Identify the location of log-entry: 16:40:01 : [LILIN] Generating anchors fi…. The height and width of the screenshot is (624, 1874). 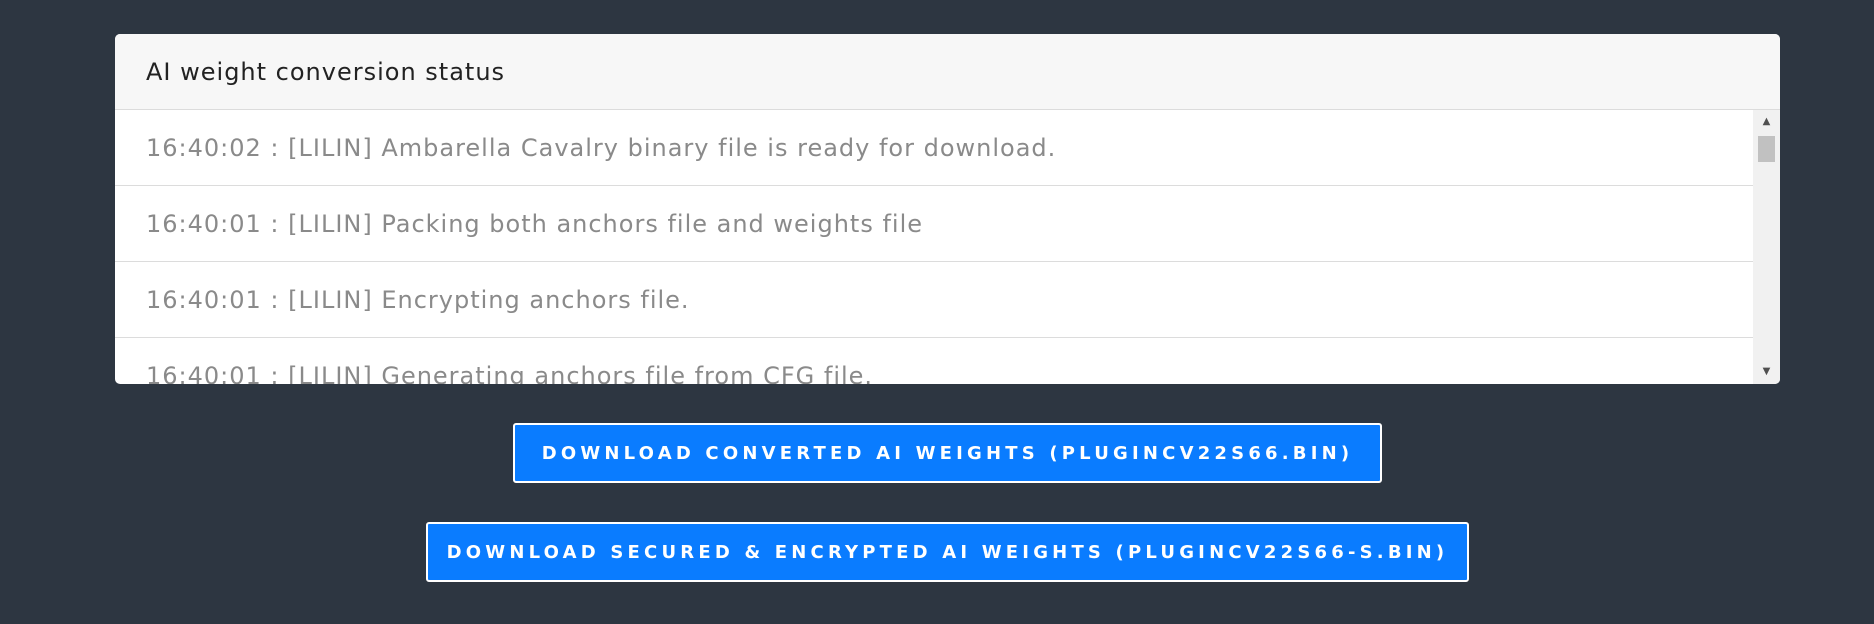
(934, 361).